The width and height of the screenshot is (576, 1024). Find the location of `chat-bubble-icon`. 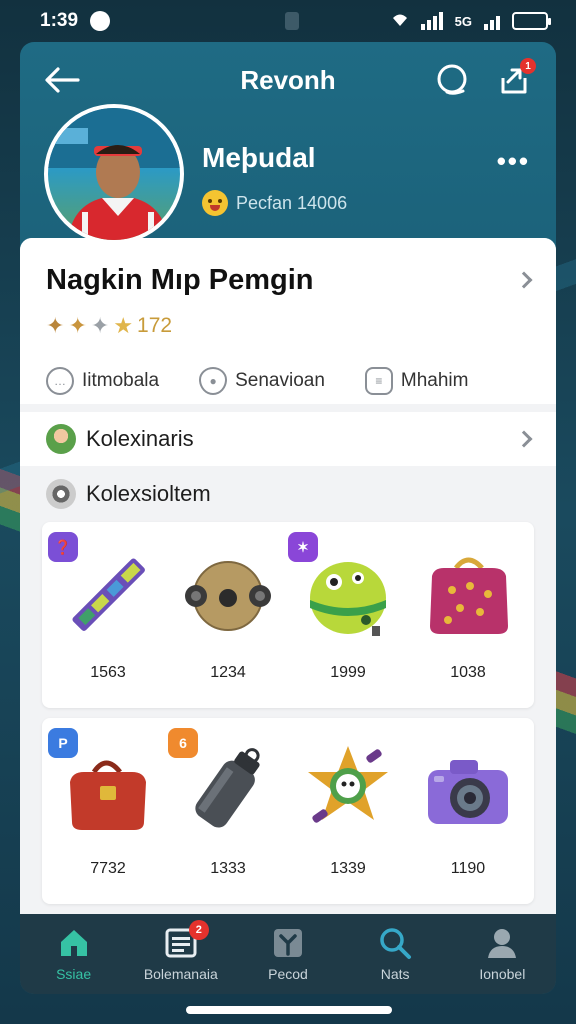

chat-bubble-icon is located at coordinates (452, 79).